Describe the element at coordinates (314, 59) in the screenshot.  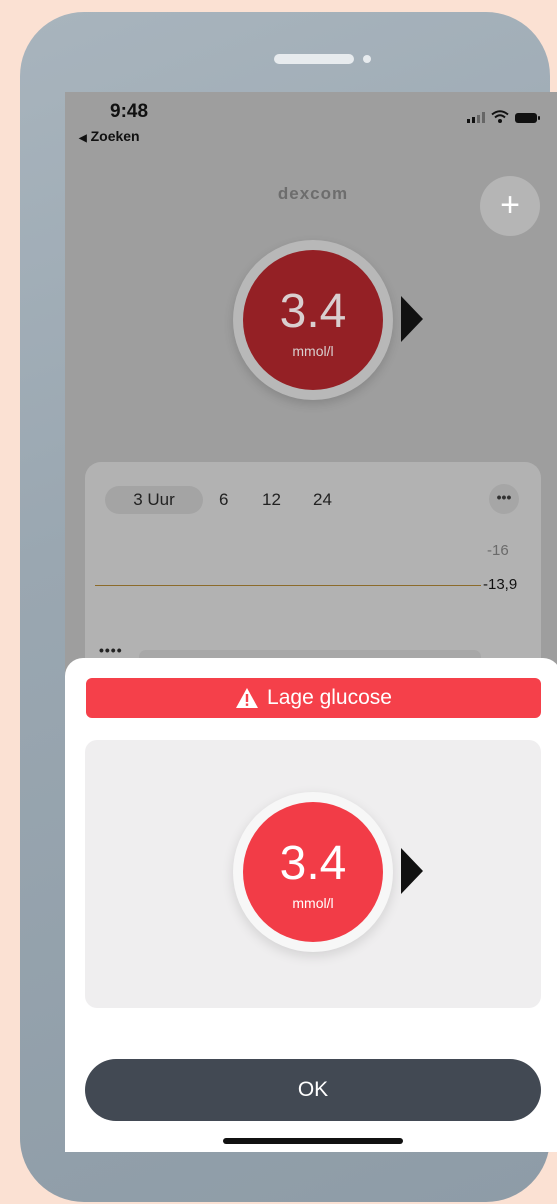
I see `speaker-grille` at that location.